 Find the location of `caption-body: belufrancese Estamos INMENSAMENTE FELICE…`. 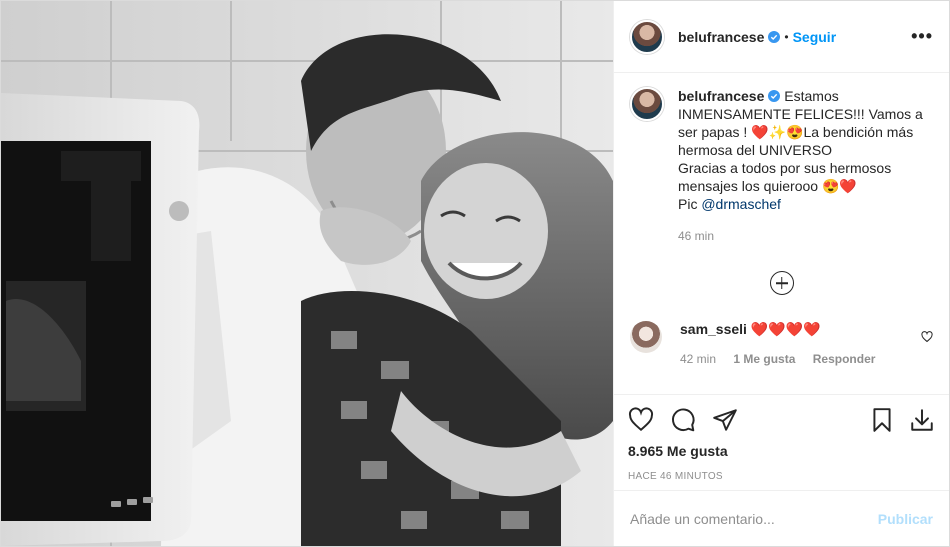

caption-body: belufrancese Estamos INMENSAMENTE FELICE… is located at coordinates (803, 166).